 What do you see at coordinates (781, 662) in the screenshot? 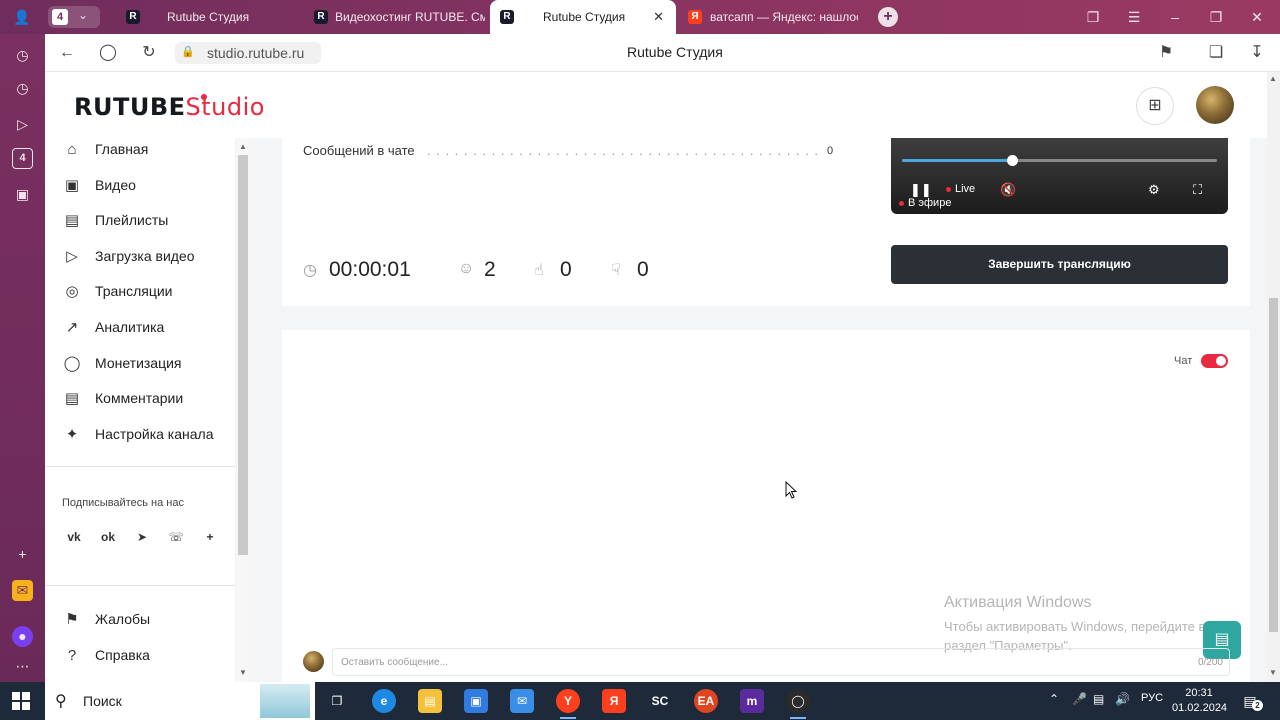
I see `chat-message-input: Оставить сообщение... 0/200` at bounding box center [781, 662].